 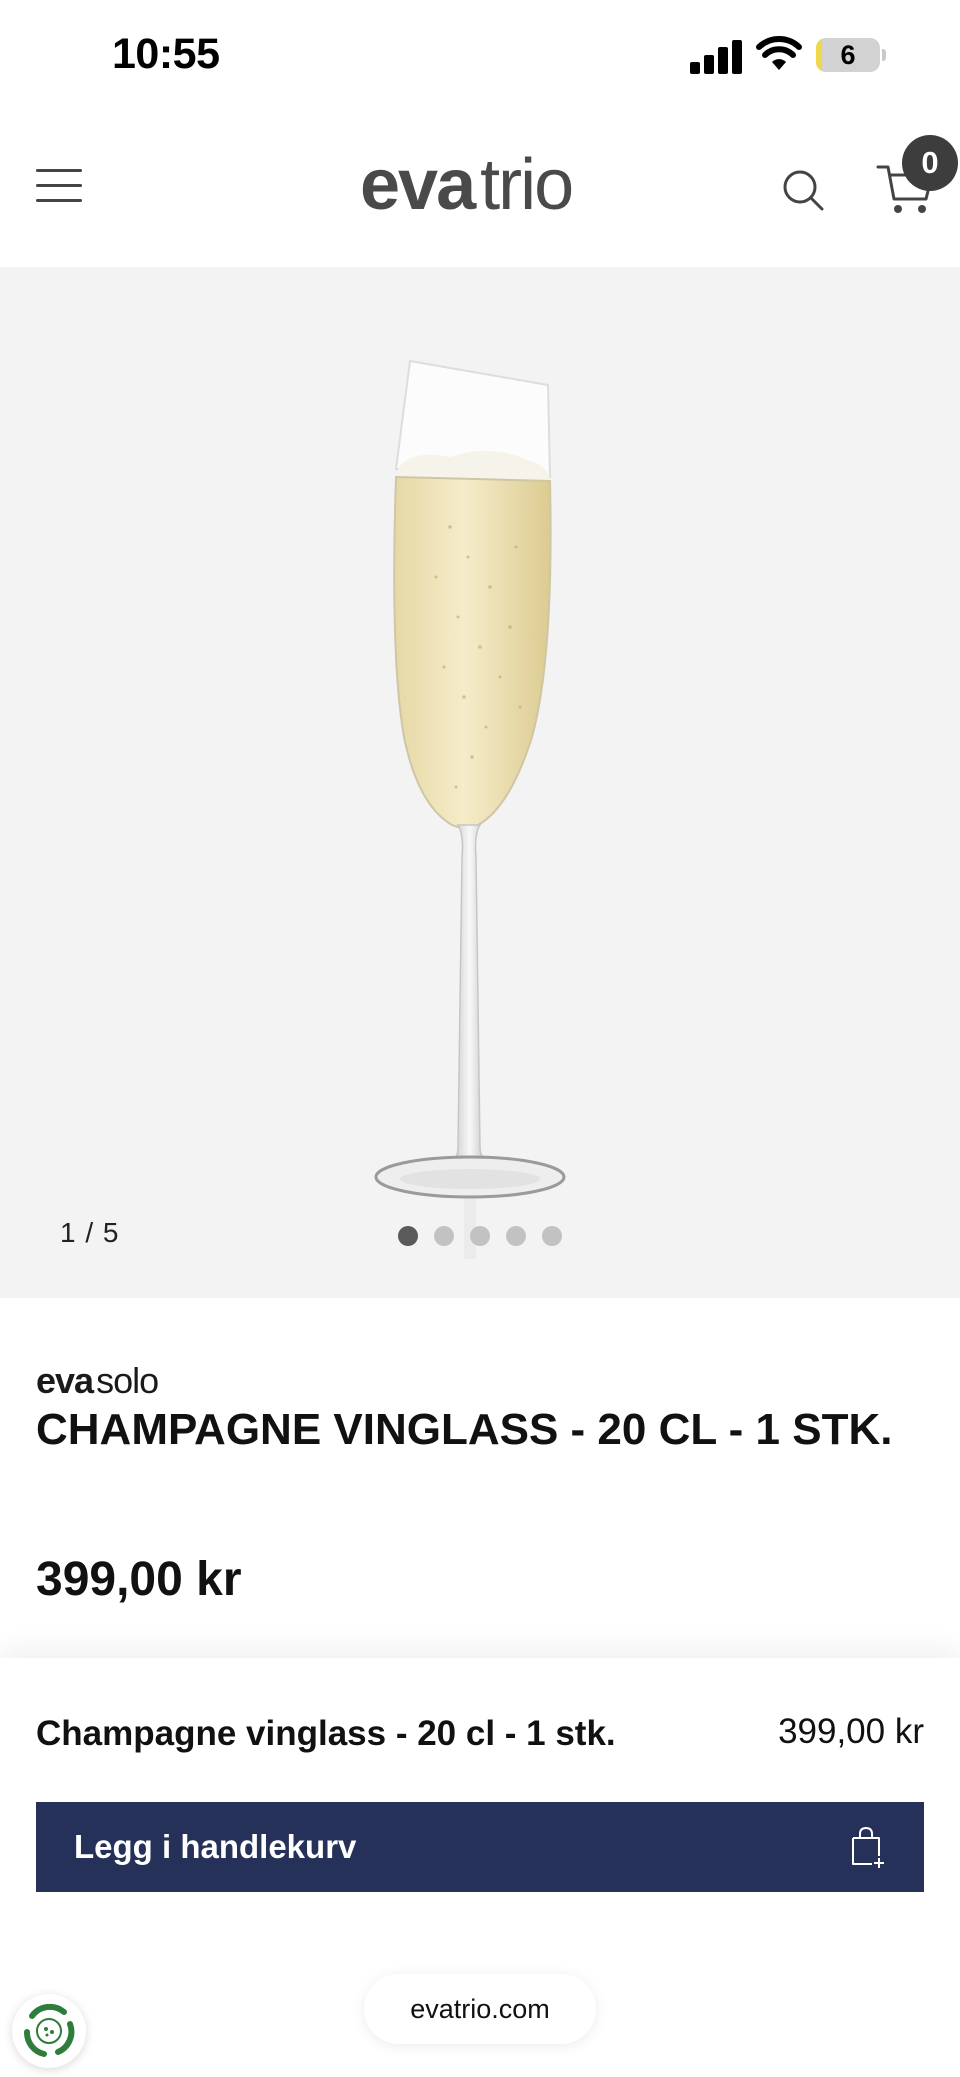 I want to click on wifi-icon, so click(x=779, y=53).